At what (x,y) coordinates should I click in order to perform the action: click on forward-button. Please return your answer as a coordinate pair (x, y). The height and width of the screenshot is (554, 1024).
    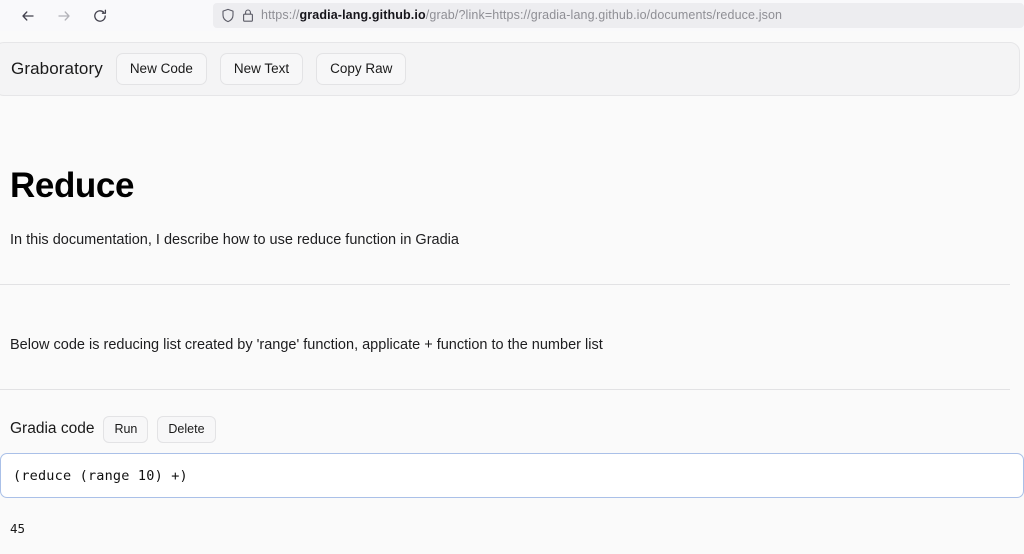
    Looking at the image, I should click on (64, 16).